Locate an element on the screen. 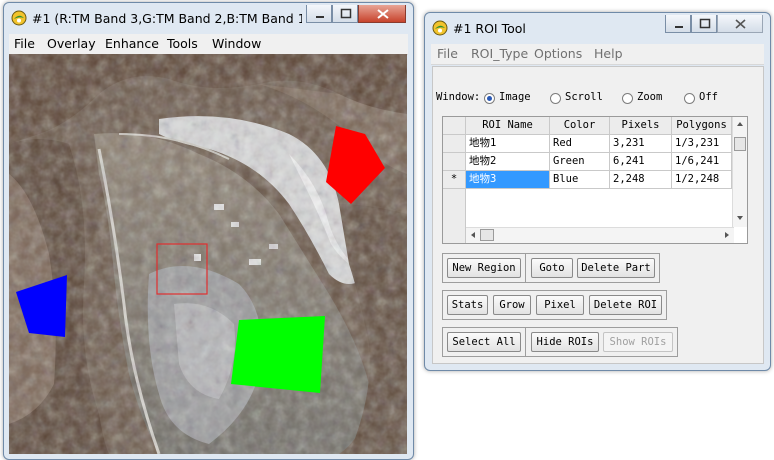  scroll-right-icon is located at coordinates (727, 235).